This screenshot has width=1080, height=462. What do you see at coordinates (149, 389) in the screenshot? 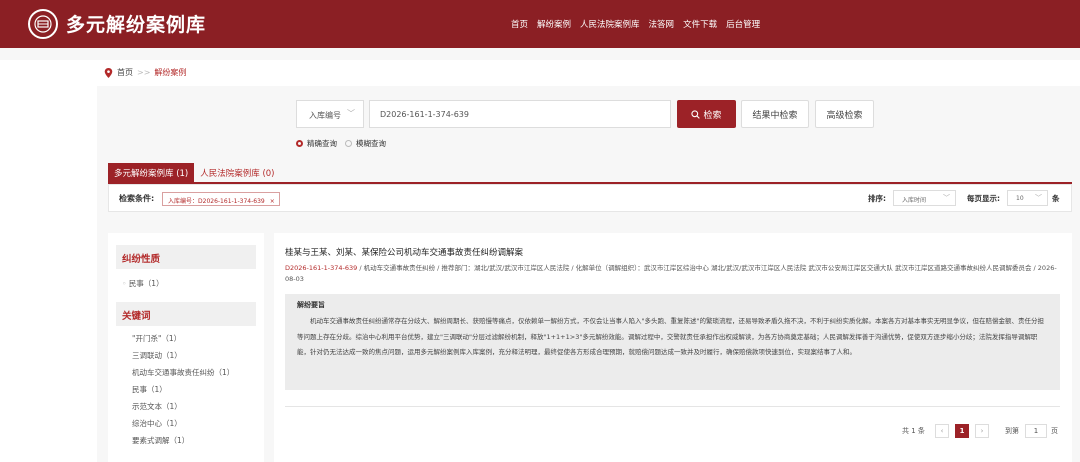
I see `facet-keyword-item: 民事（1）` at bounding box center [149, 389].